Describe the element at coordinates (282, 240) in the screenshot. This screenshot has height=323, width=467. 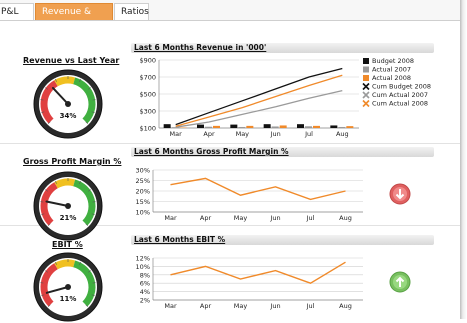
I see `ebit-chart-title: Last 6 Months EBIT %` at that location.